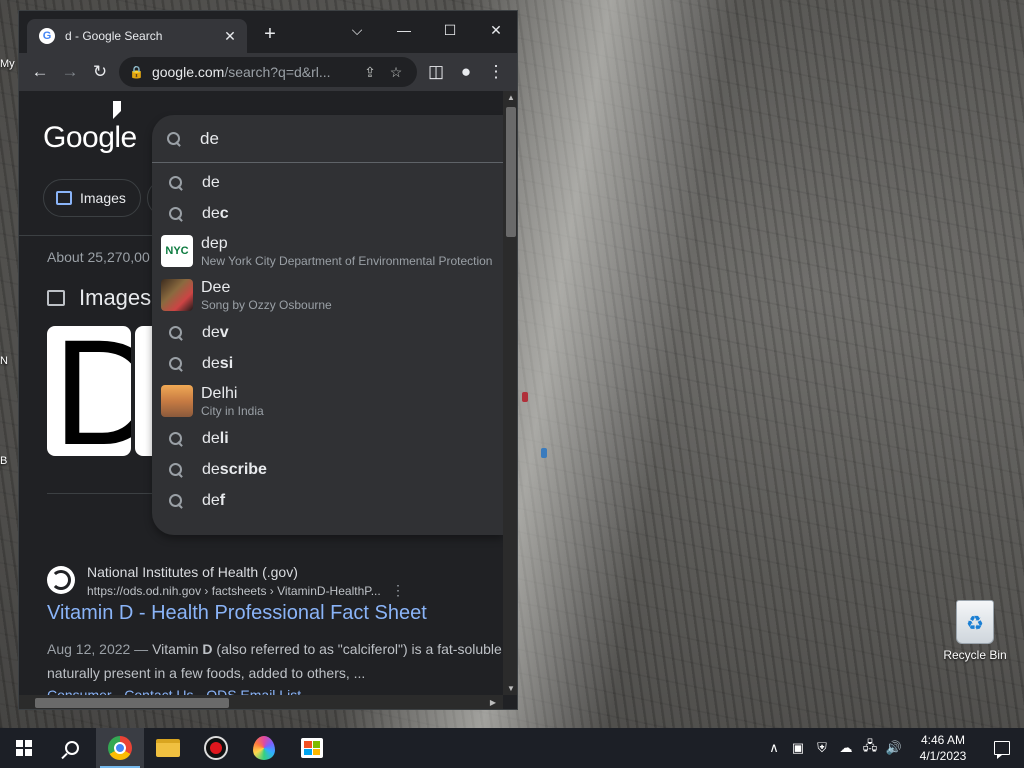  I want to click on sitelink-consumer: Consumer, so click(79, 691).